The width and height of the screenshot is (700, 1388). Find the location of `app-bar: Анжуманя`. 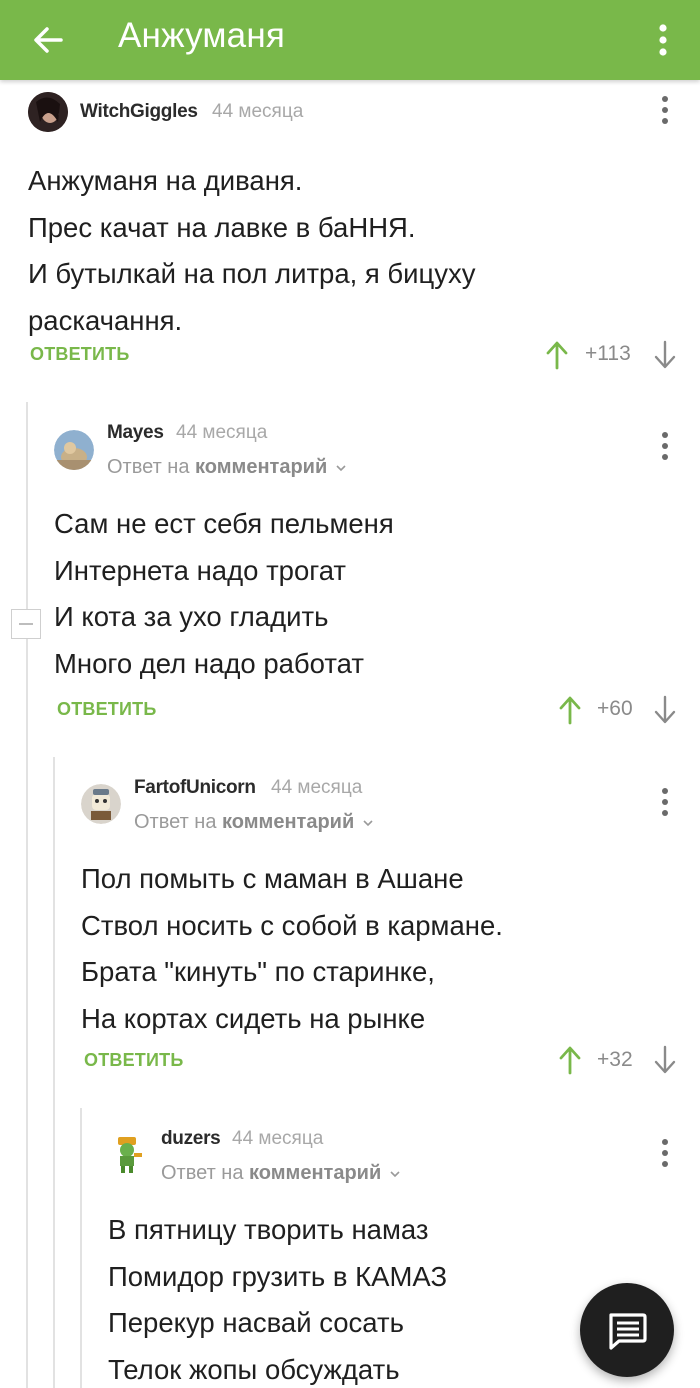

app-bar: Анжуманя is located at coordinates (350, 40).